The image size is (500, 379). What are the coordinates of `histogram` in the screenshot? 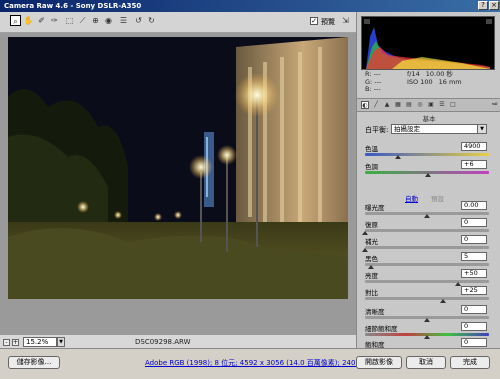 It's located at (428, 43).